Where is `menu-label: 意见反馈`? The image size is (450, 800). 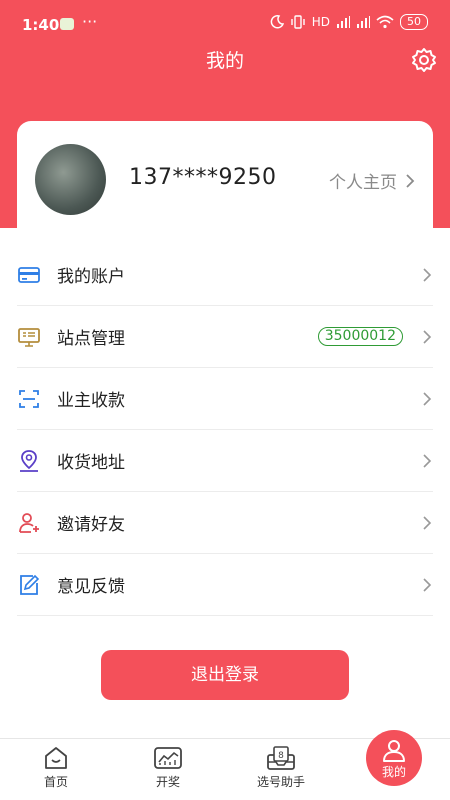 menu-label: 意见反馈 is located at coordinates (91, 587).